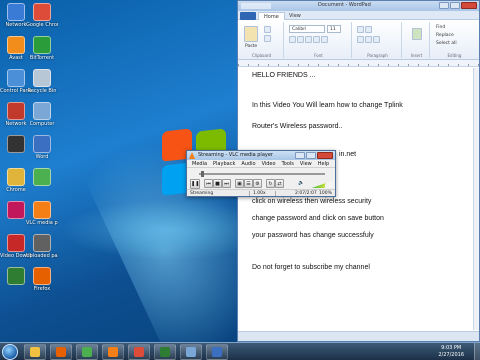  What do you see at coordinates (311, 155) in the screenshot?
I see `vlc-maximize-button` at bounding box center [311, 155].